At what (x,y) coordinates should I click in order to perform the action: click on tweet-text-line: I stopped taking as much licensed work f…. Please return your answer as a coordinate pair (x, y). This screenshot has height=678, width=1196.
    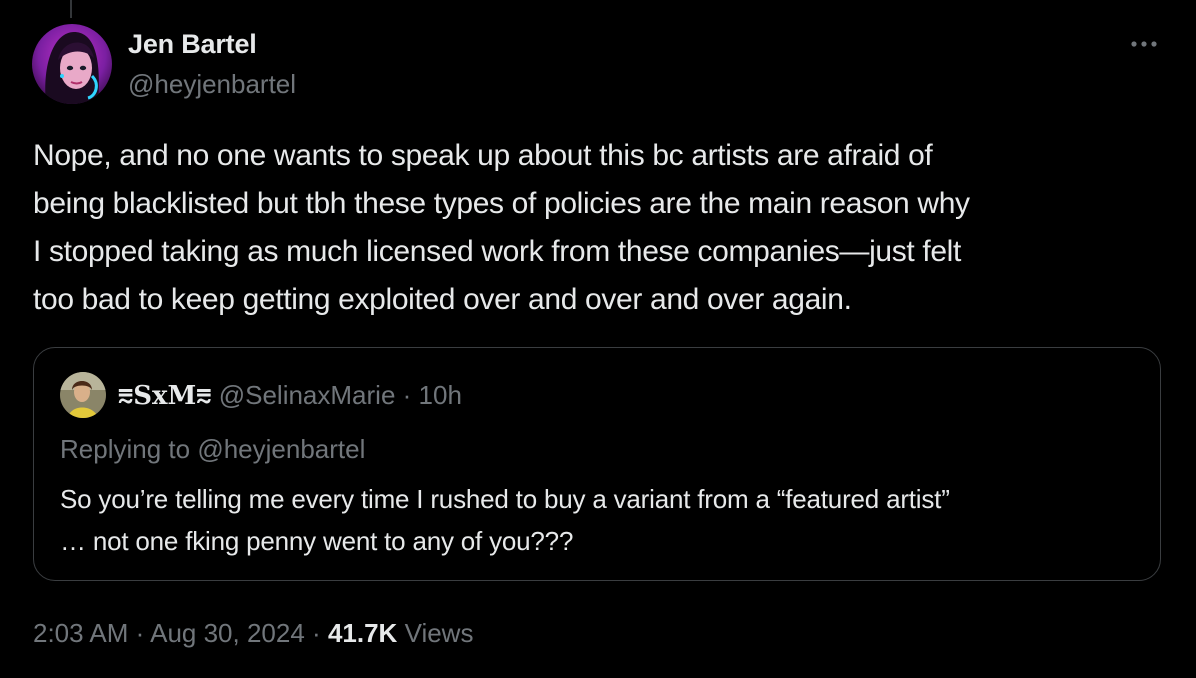
    Looking at the image, I should click on (497, 251).